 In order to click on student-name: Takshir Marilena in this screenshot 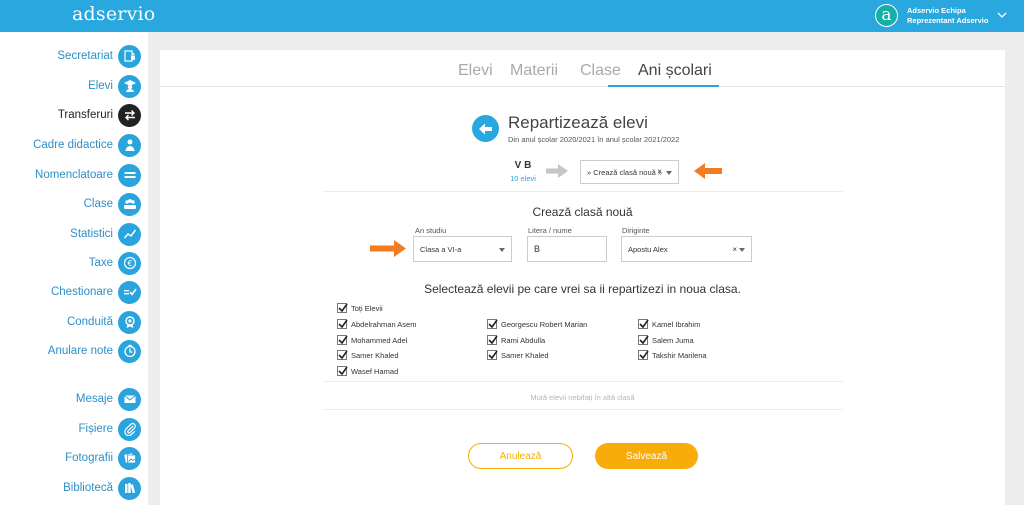, I will do `click(679, 355)`.